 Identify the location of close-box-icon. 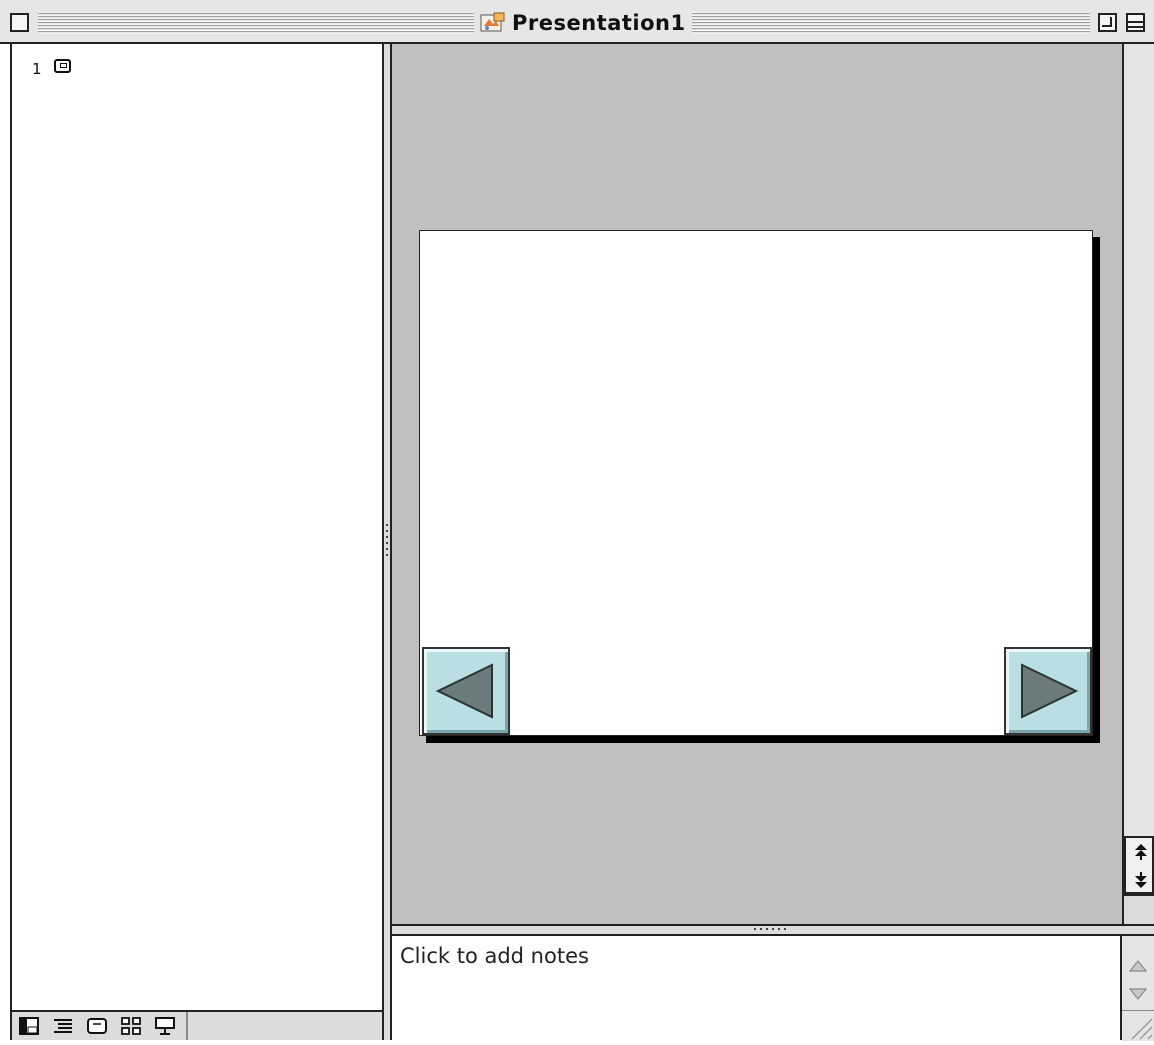
(19, 22).